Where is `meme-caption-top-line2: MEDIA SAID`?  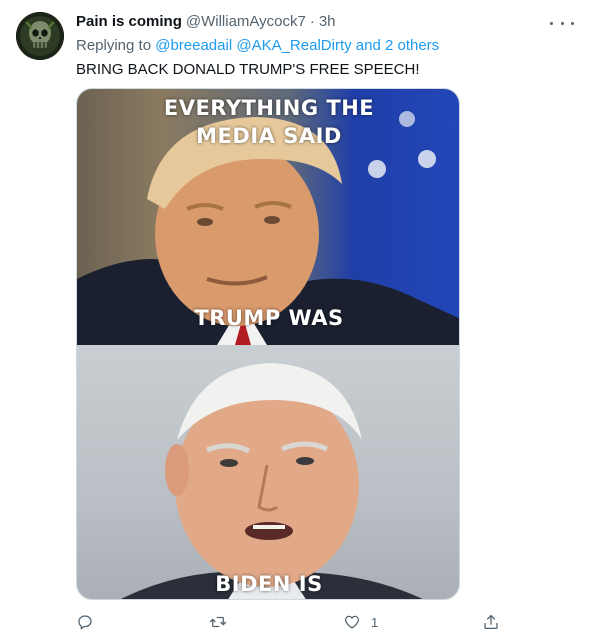 meme-caption-top-line2: MEDIA SAID is located at coordinates (269, 136).